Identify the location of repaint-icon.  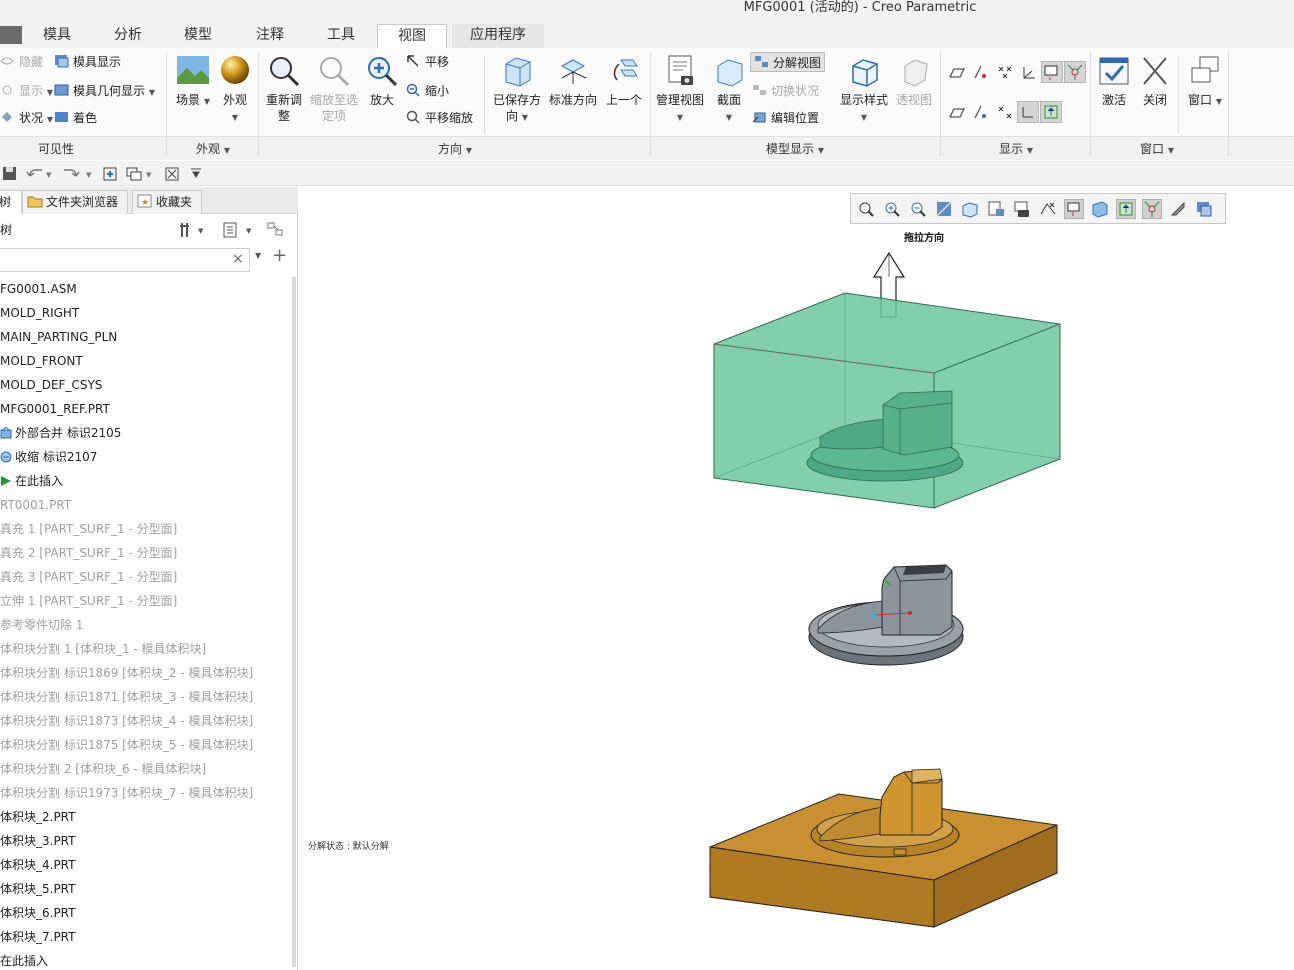
(944, 209).